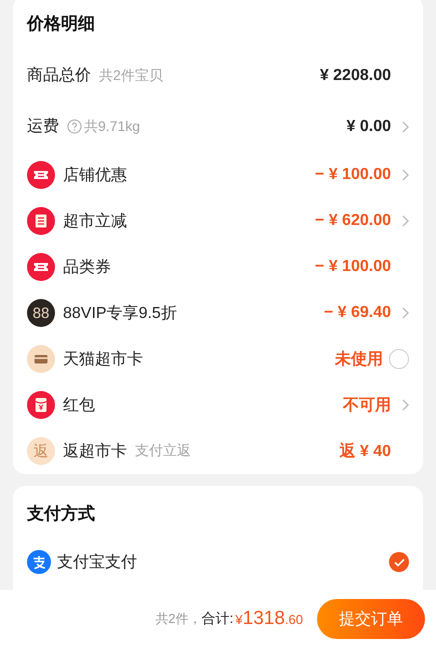 This screenshot has width=436, height=648. Describe the element at coordinates (87, 268) in the screenshot. I see `row-label: 品类券` at that location.